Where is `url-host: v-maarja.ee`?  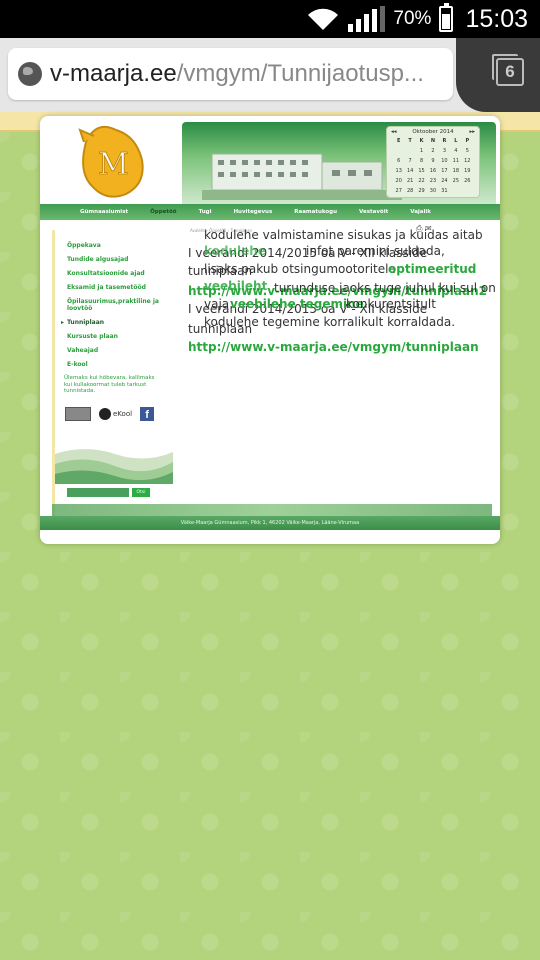 url-host: v-maarja.ee is located at coordinates (113, 73).